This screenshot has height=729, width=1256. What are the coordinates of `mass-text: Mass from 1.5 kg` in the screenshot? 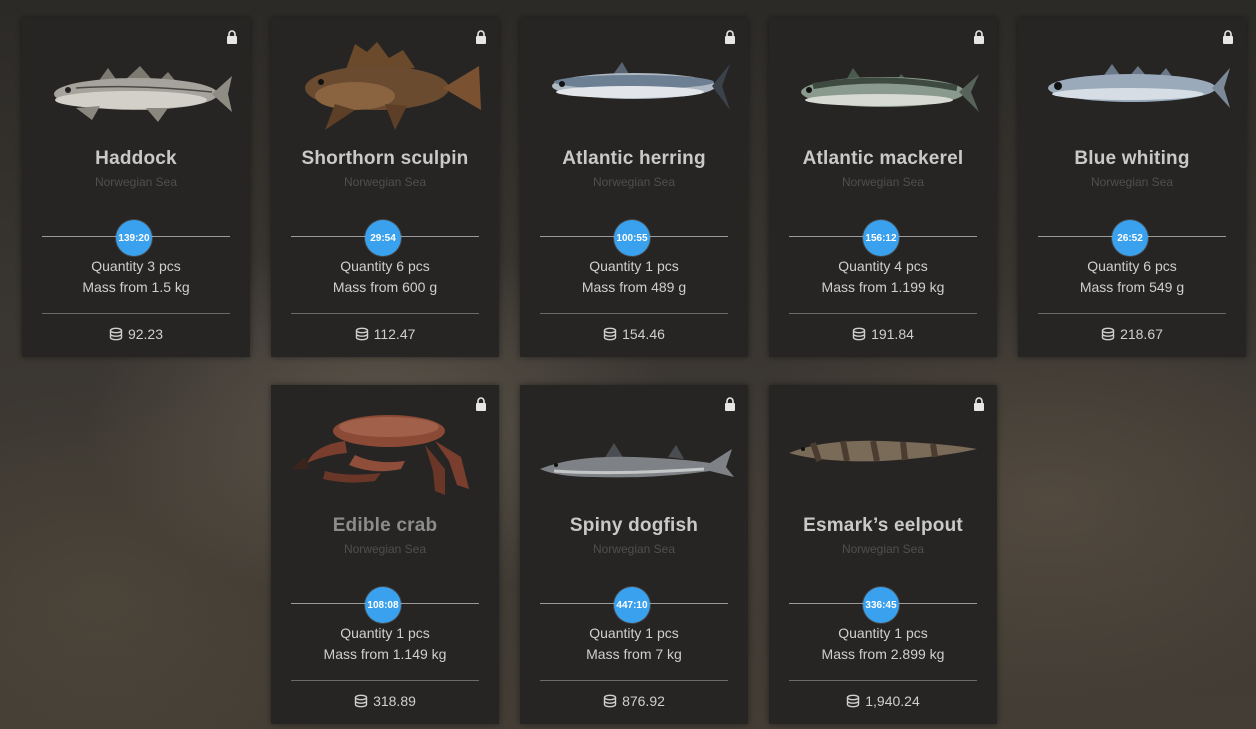 It's located at (136, 287).